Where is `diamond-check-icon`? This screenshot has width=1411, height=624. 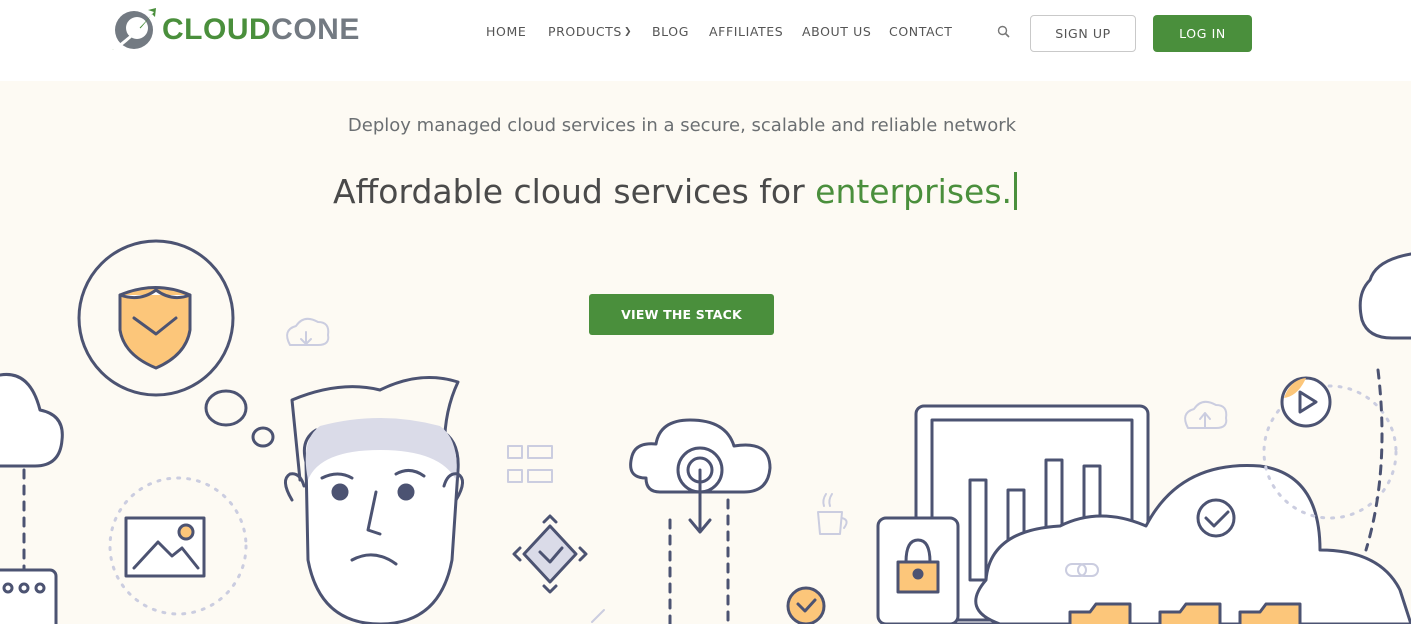
diamond-check-icon is located at coordinates (550, 554).